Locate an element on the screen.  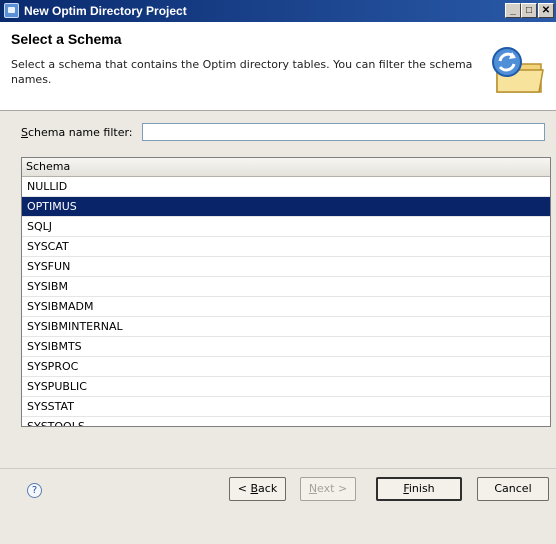
schema-row: SYSFUN is located at coordinates (286, 267).